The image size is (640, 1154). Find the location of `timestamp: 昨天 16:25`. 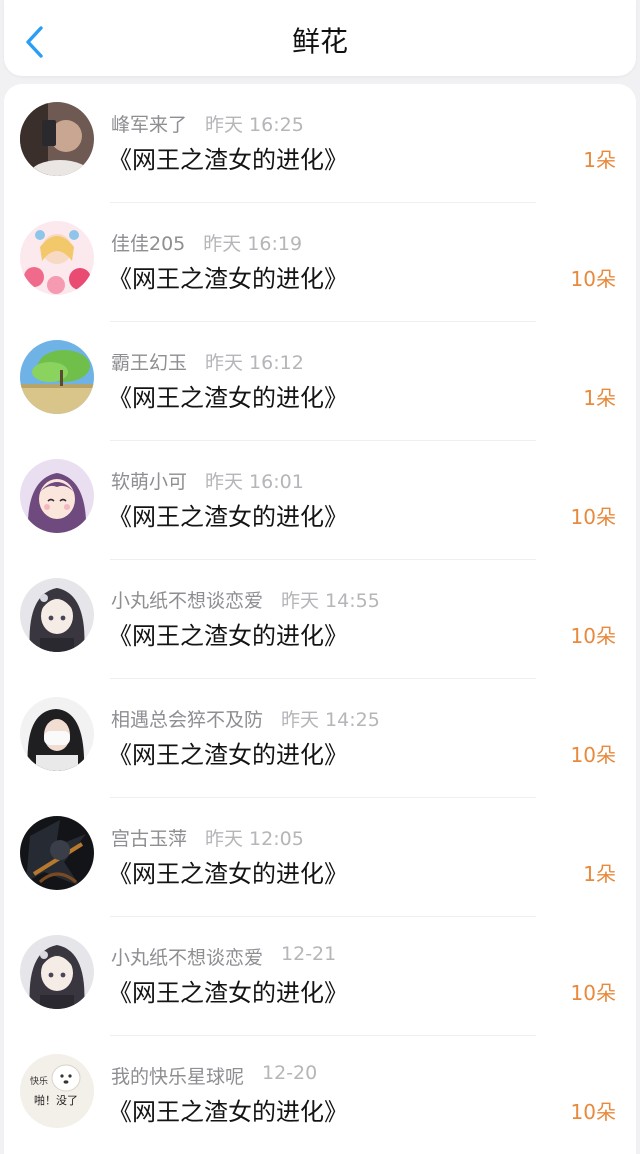

timestamp: 昨天 16:25 is located at coordinates (254, 125).